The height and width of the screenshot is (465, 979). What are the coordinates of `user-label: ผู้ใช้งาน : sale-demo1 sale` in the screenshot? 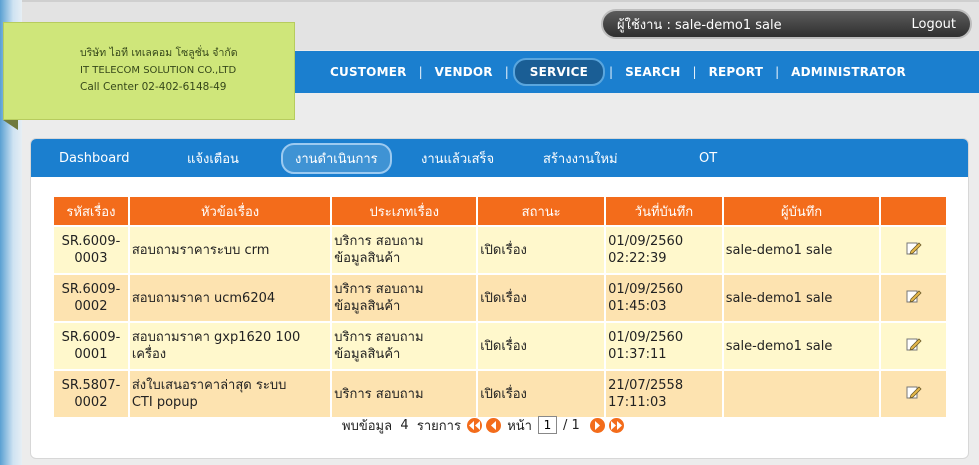 It's located at (699, 25).